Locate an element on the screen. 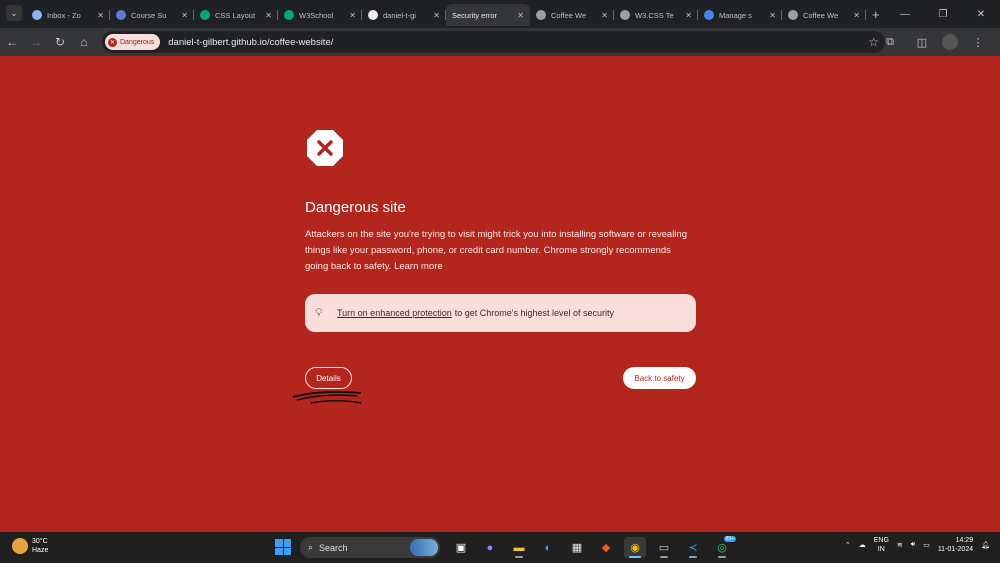 Image resolution: width=1000 pixels, height=563 pixels. security-chip: ✕ Dangerous is located at coordinates (133, 42).